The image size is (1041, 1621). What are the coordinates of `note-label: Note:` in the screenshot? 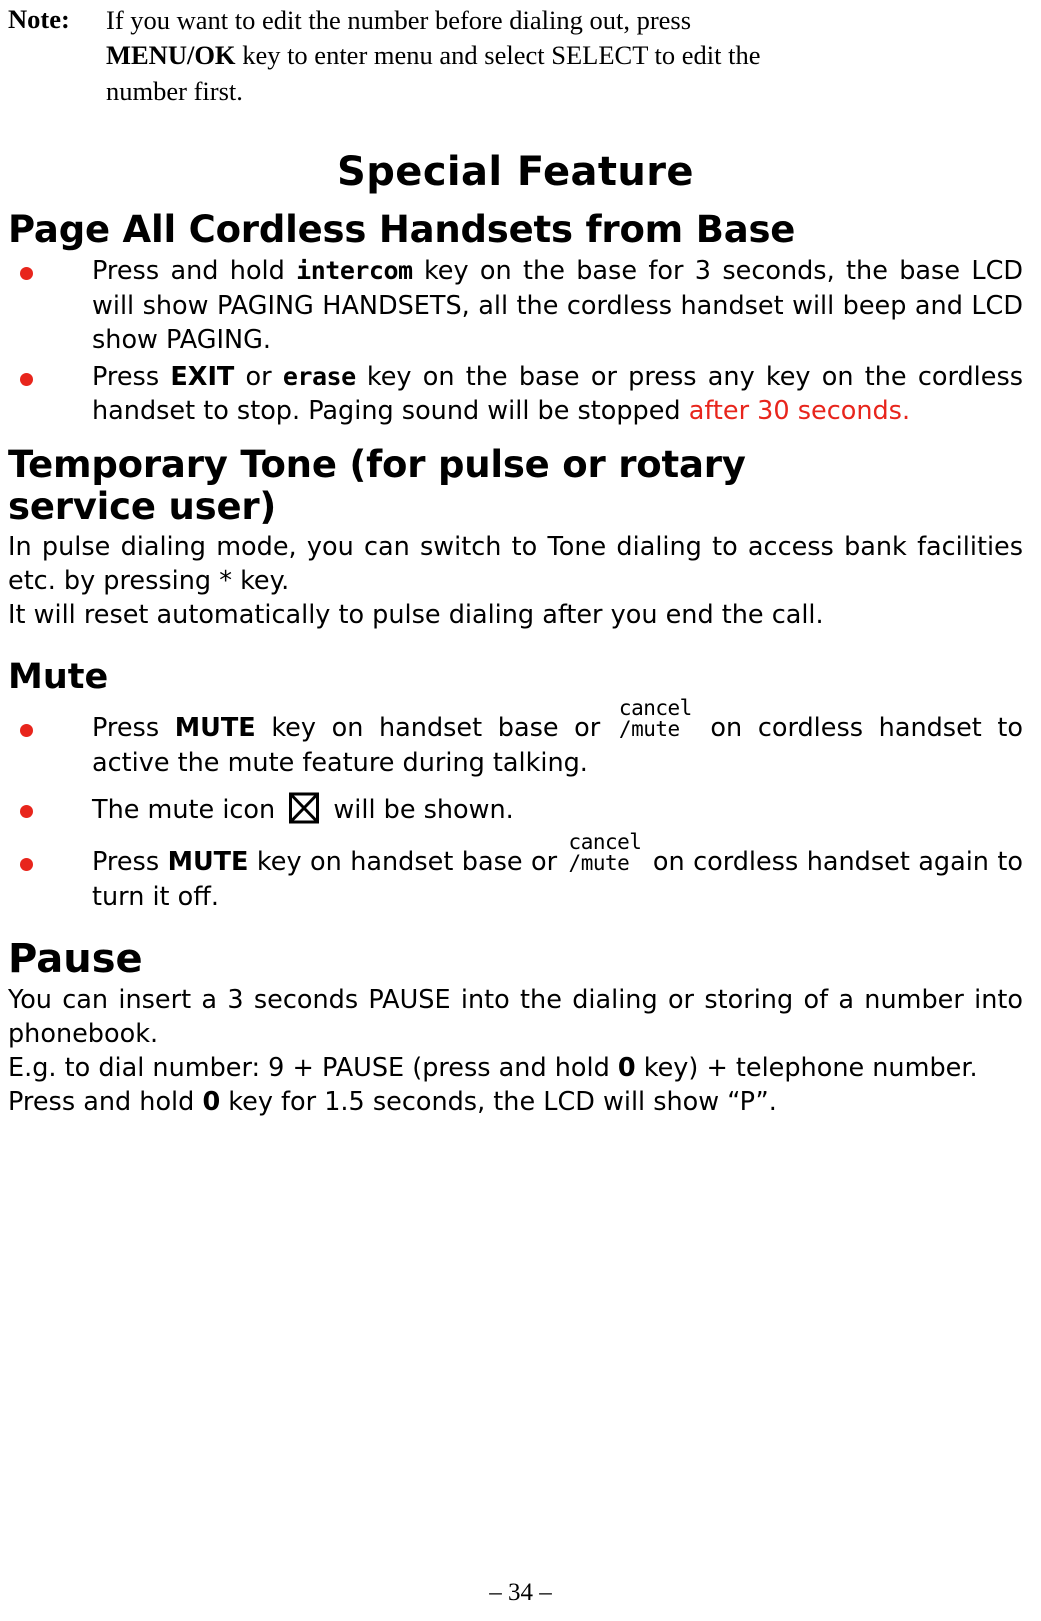 It's located at (39, 19).